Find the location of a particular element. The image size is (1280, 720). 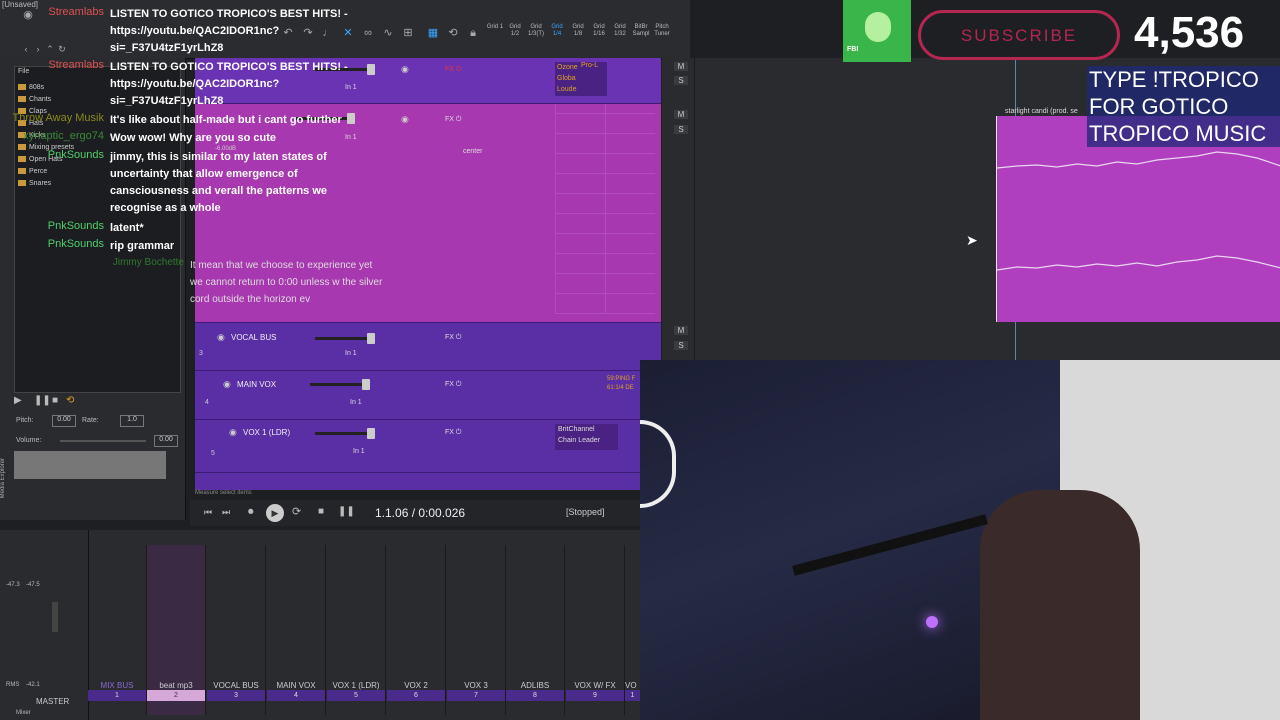

strip-number: 3 is located at coordinates (236, 695).